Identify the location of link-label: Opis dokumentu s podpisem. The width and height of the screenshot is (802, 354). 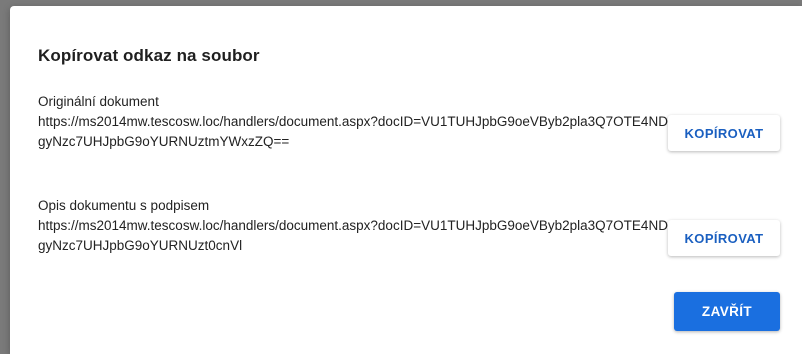
(124, 205).